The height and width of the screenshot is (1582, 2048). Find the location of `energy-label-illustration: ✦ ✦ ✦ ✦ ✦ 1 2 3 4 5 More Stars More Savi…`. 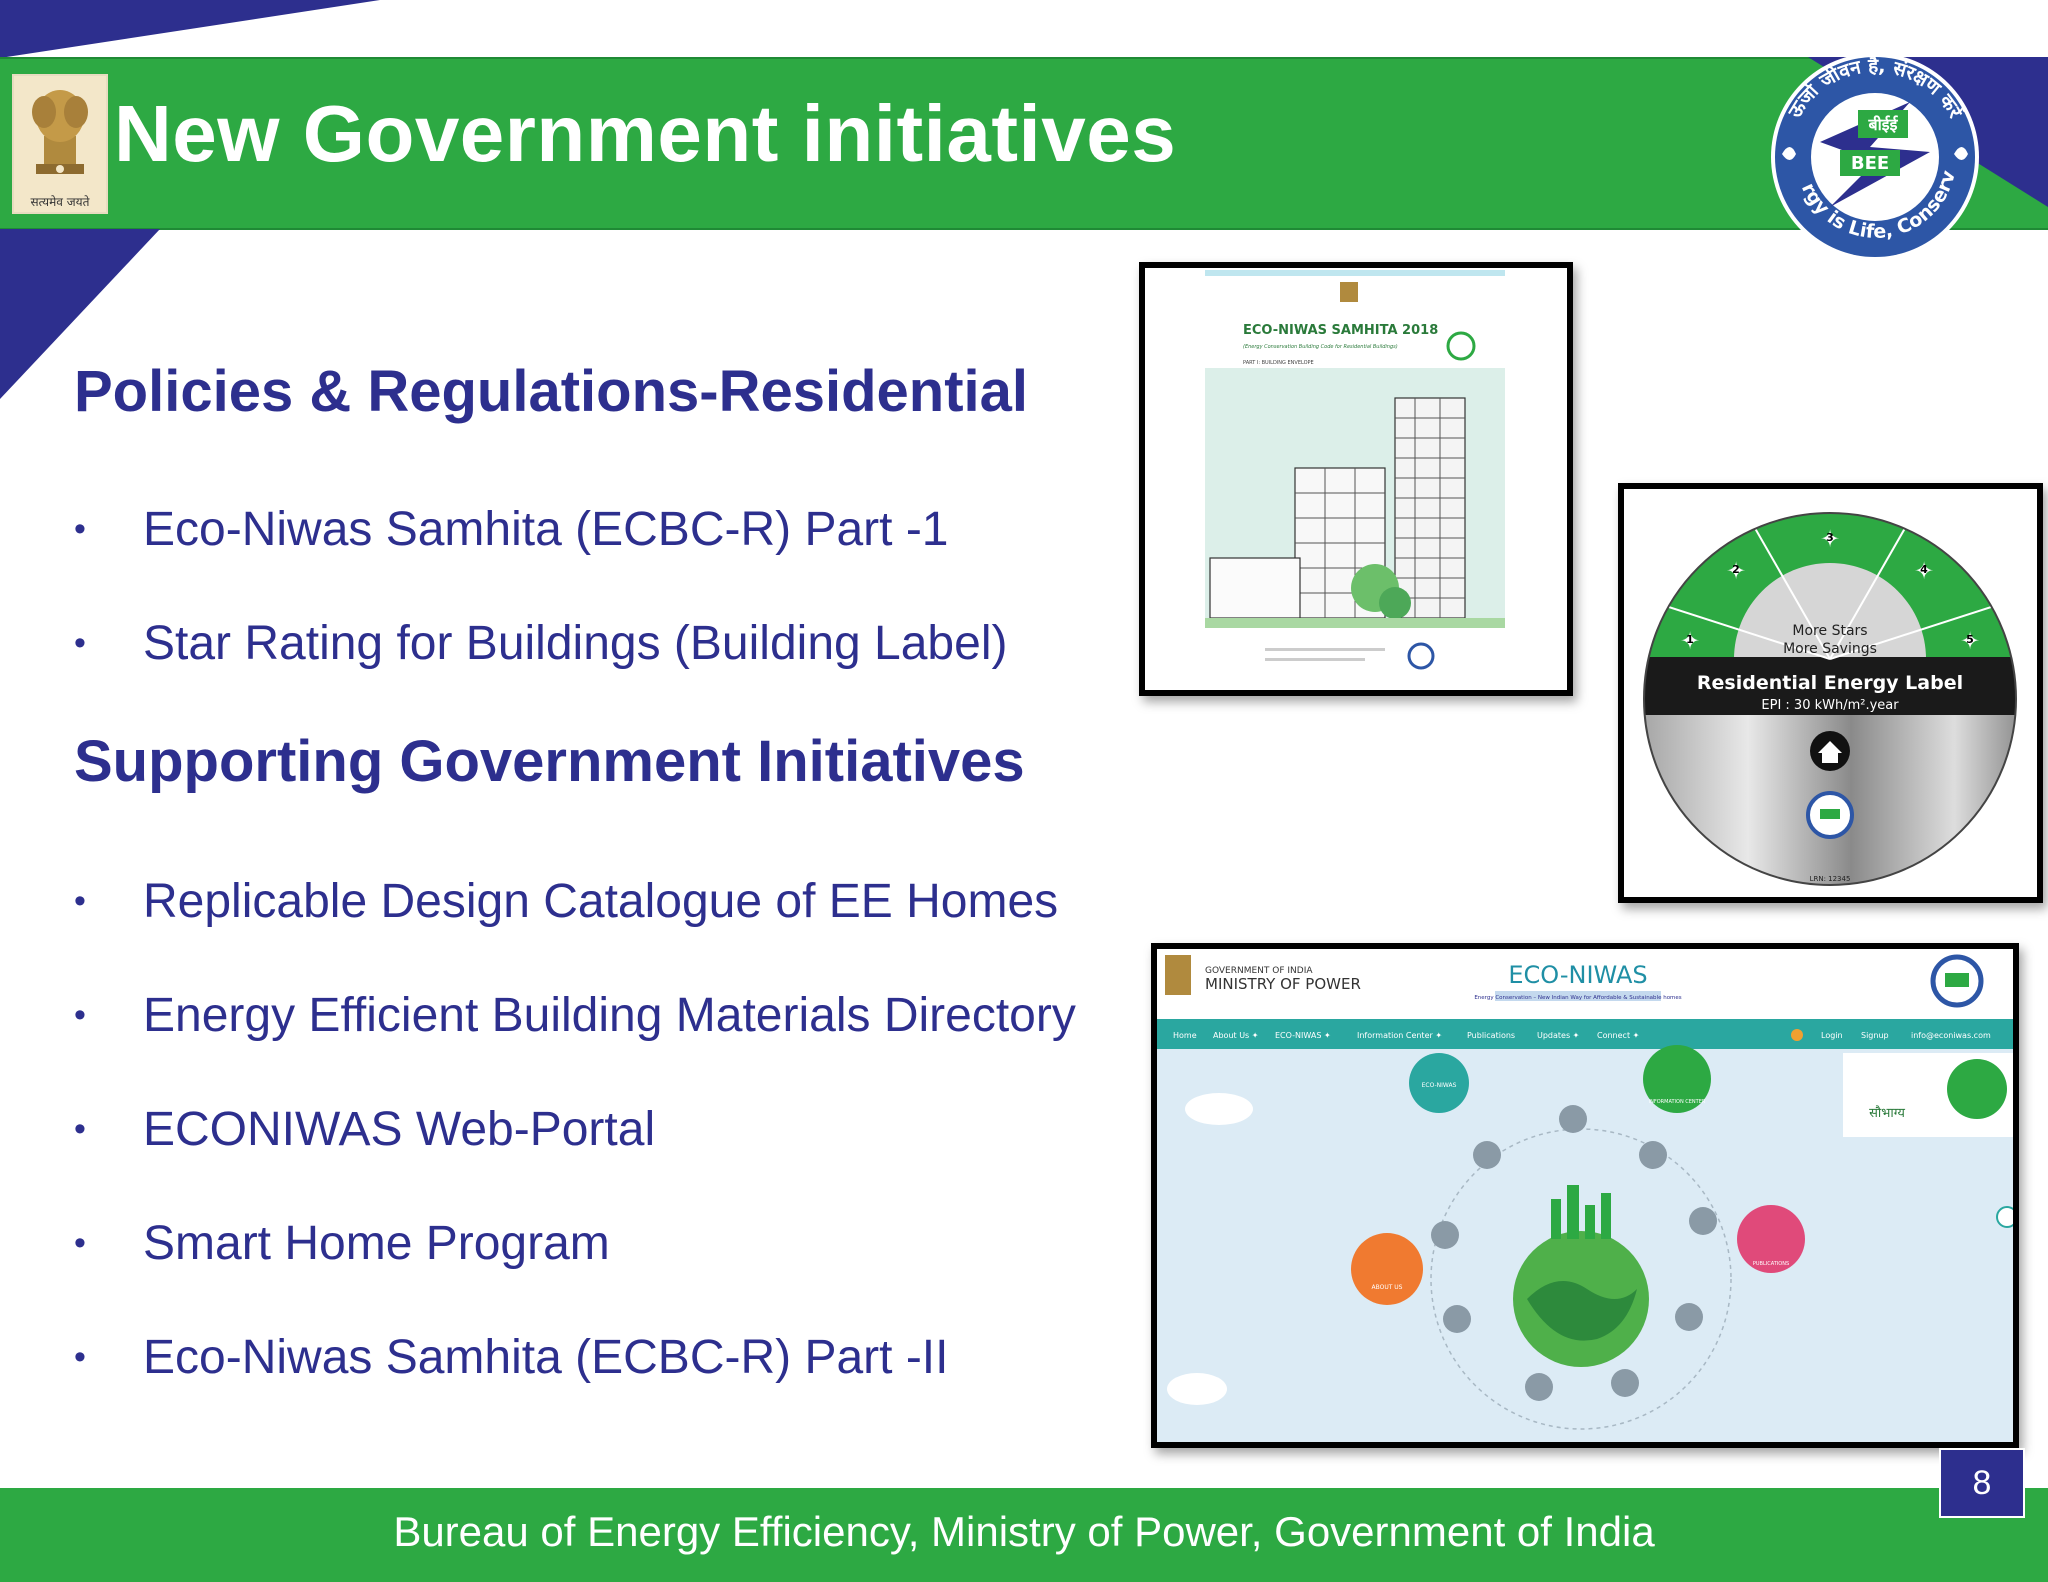

energy-label-illustration: ✦ ✦ ✦ ✦ ✦ 1 2 3 4 5 More Stars More Savi… is located at coordinates (1830, 693).